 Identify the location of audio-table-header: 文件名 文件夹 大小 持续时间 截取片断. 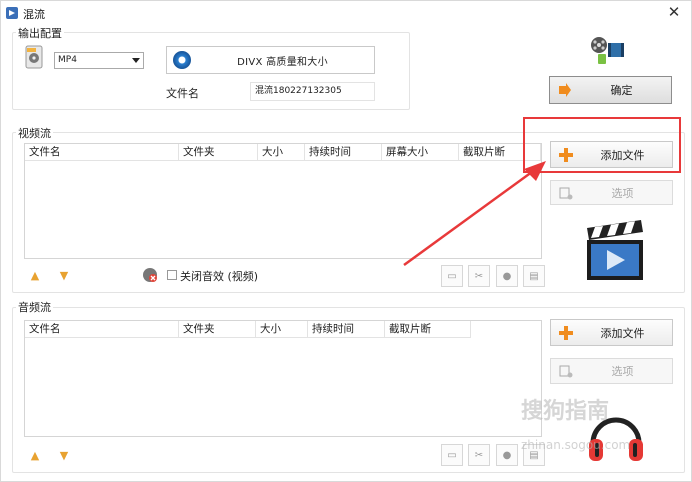
(248, 329).